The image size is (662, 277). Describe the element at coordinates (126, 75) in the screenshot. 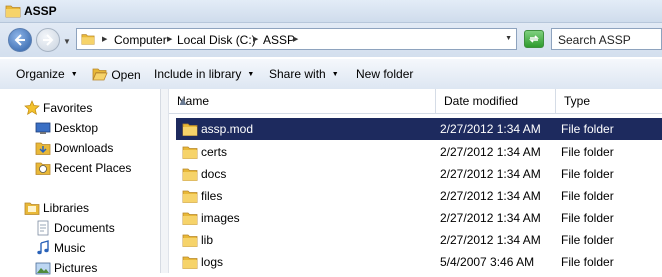

I see `open-label: Open` at that location.